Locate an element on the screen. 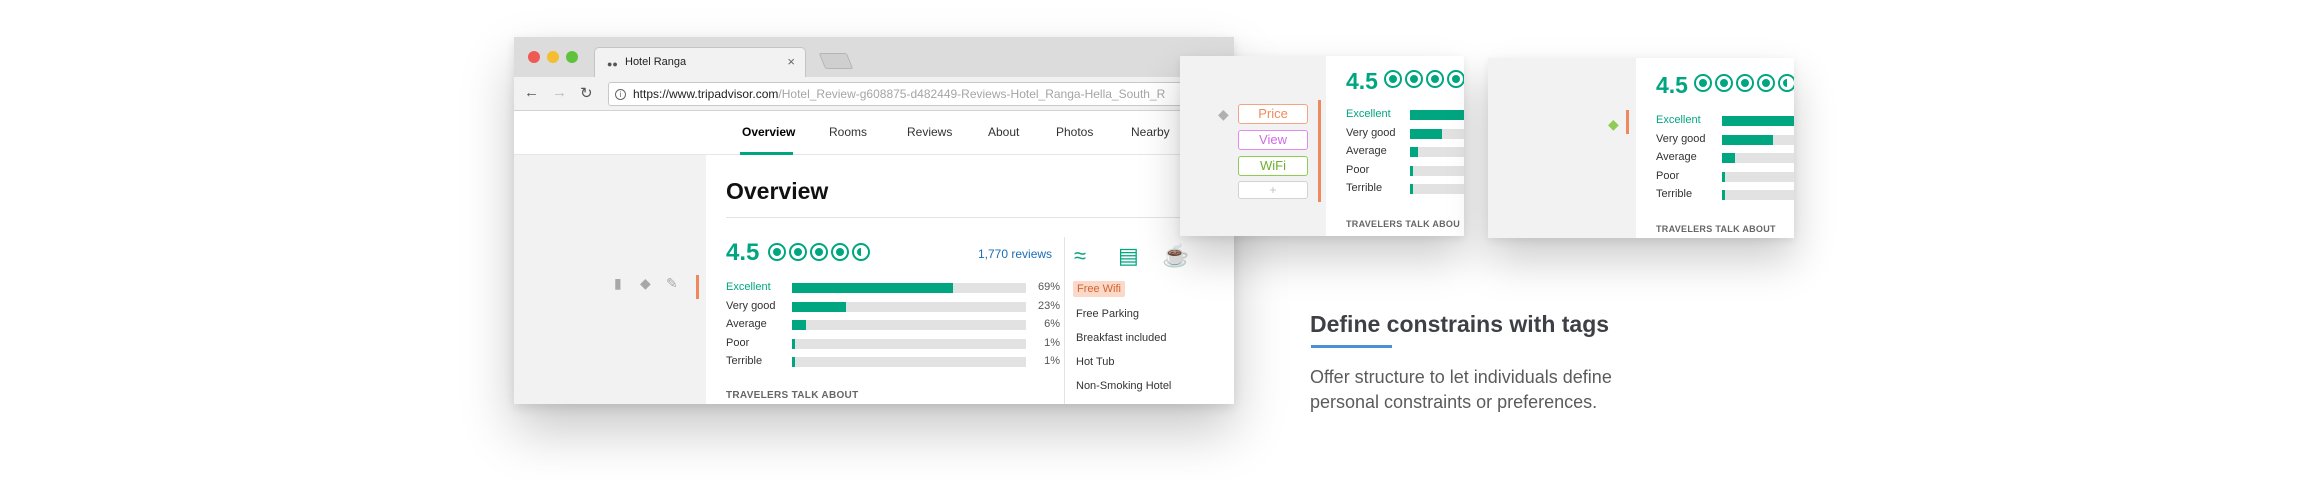 This screenshot has width=2300, height=480. reload-icon: ↻ is located at coordinates (586, 93).